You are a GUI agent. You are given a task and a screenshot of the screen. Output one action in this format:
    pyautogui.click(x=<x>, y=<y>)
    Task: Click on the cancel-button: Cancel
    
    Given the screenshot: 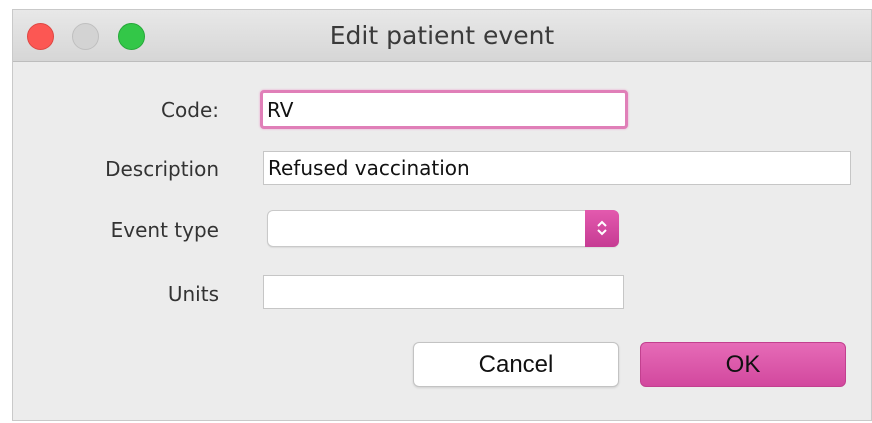 What is the action you would take?
    pyautogui.click(x=516, y=364)
    